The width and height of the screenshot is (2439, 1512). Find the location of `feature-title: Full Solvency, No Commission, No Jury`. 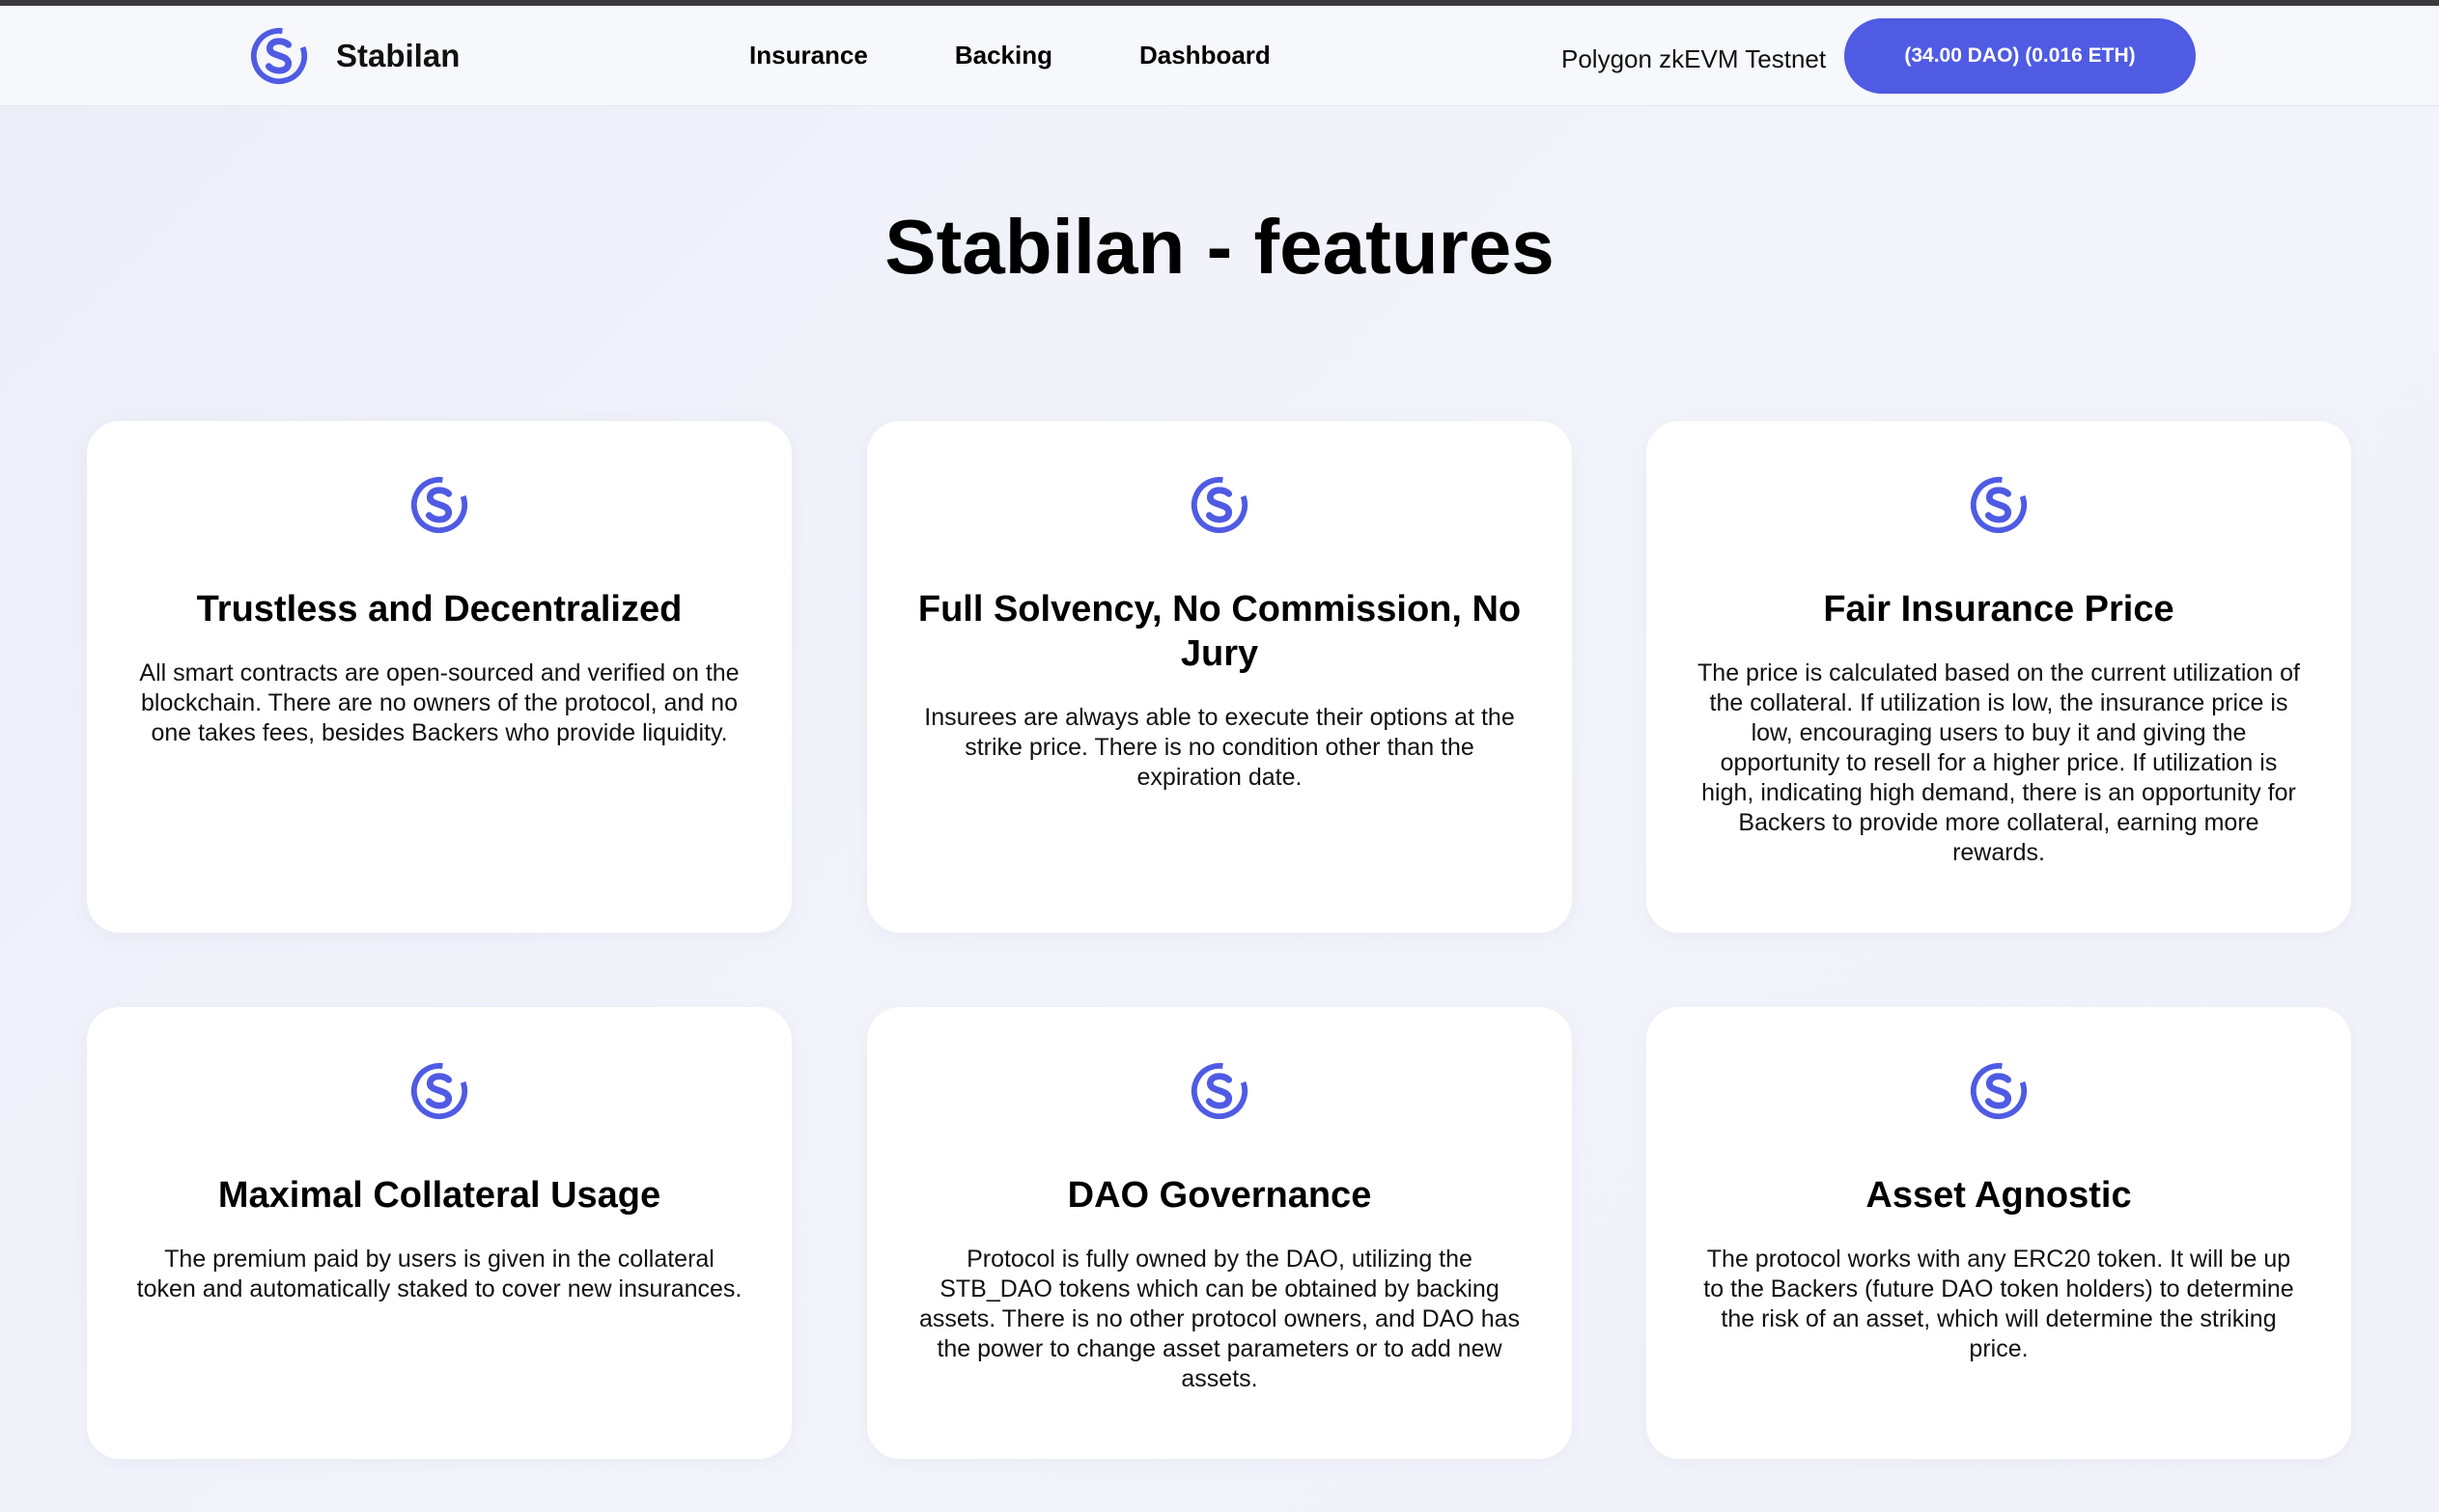

feature-title: Full Solvency, No Commission, No Jury is located at coordinates (1219, 631).